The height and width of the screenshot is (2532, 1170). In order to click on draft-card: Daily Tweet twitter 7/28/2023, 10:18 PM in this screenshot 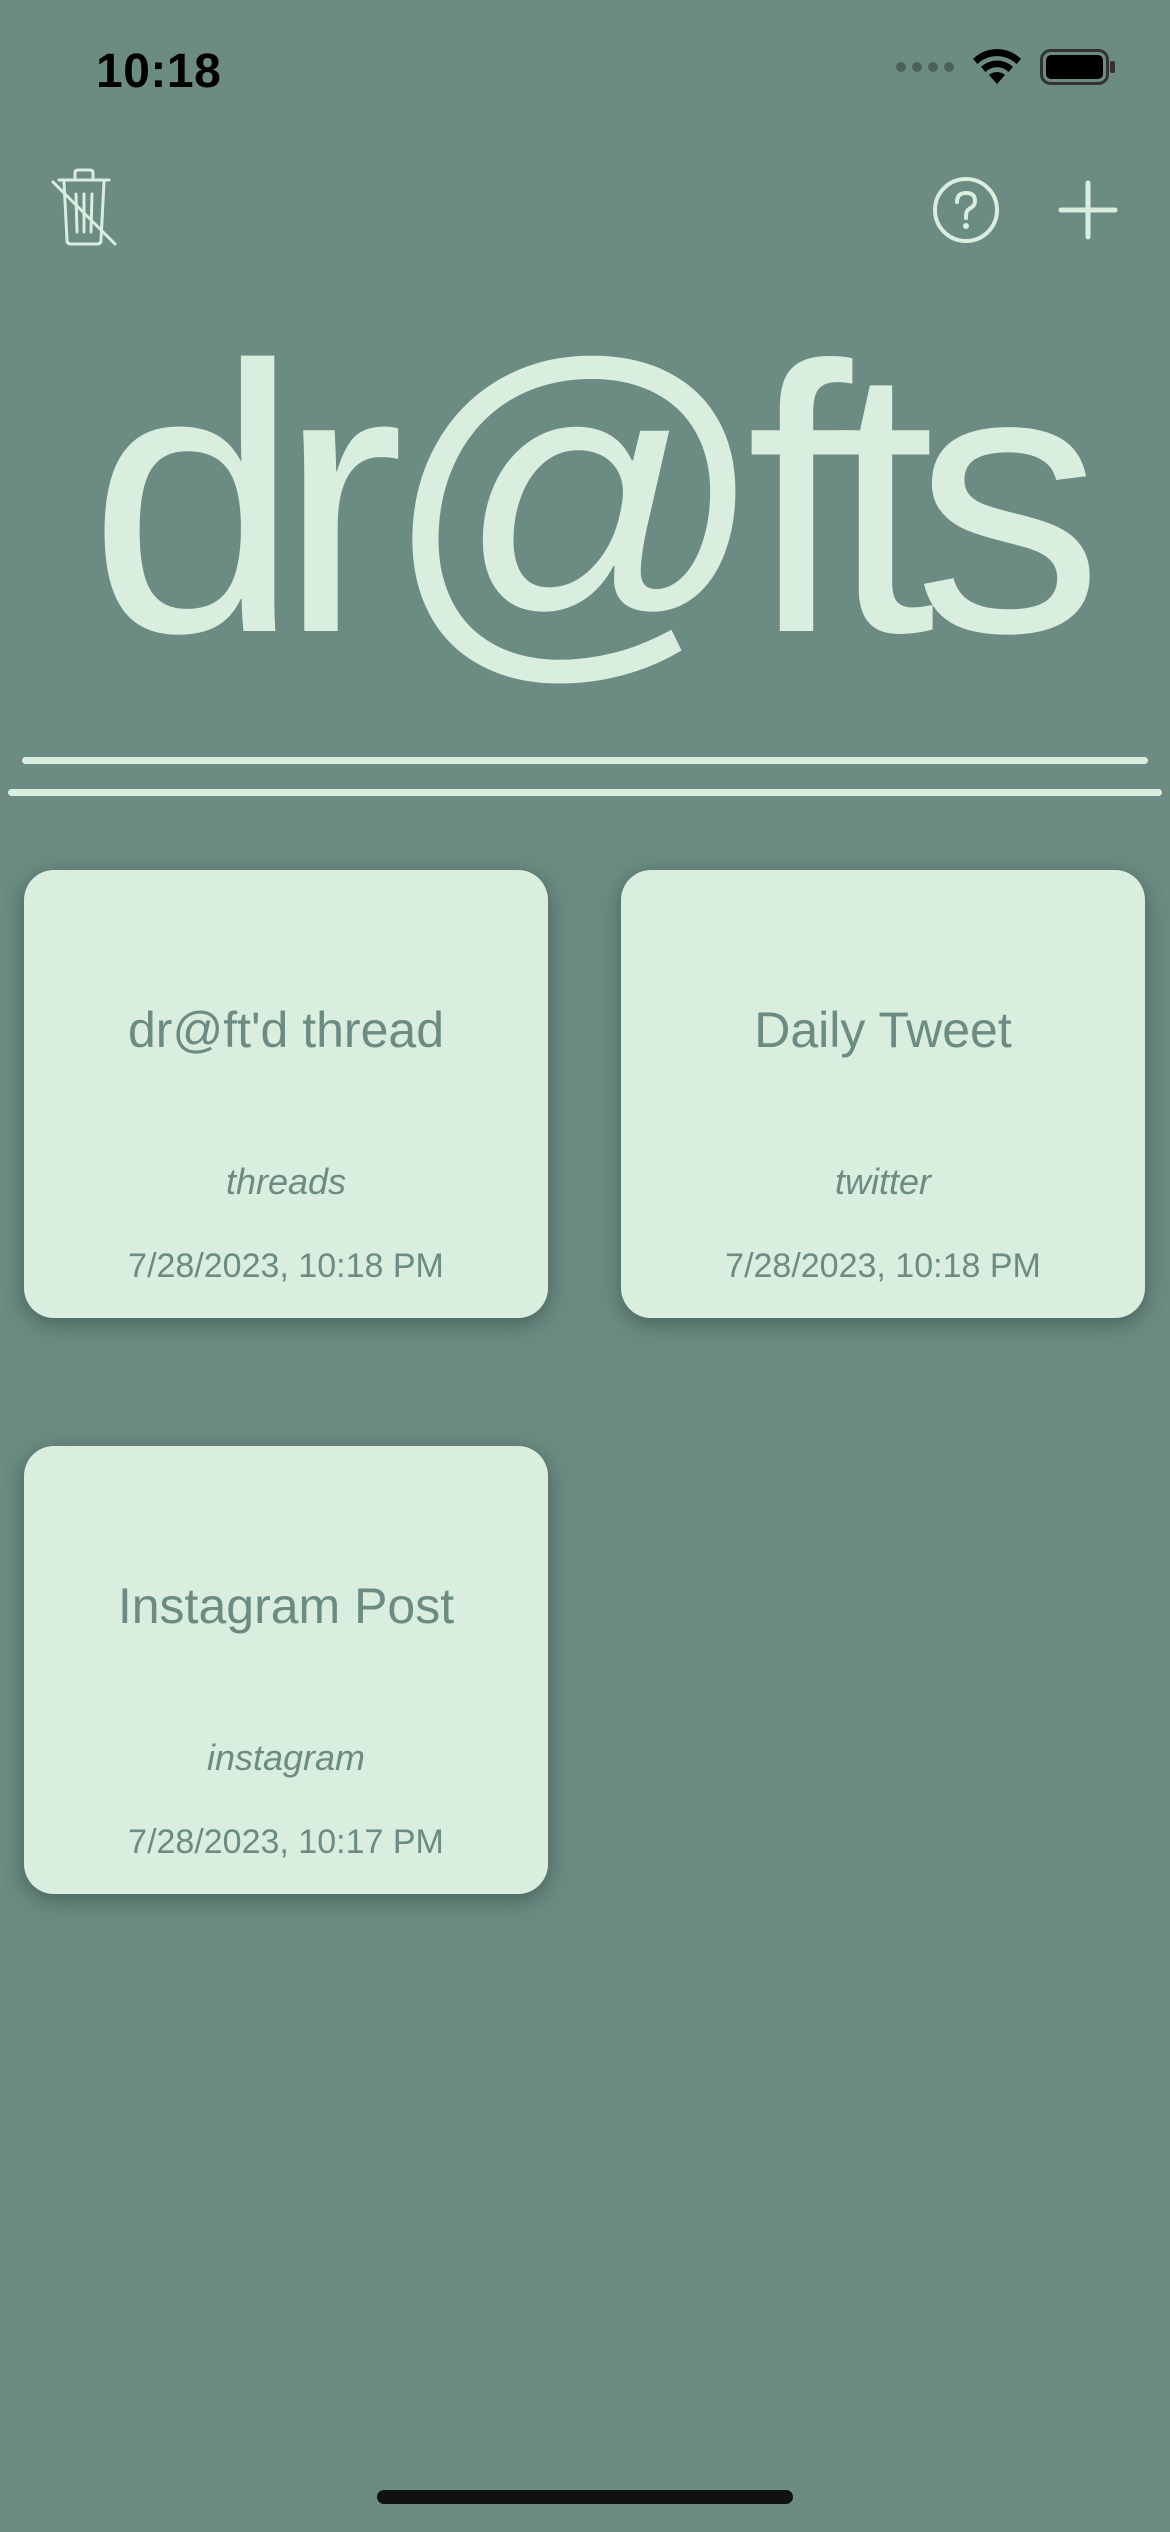, I will do `click(883, 1094)`.